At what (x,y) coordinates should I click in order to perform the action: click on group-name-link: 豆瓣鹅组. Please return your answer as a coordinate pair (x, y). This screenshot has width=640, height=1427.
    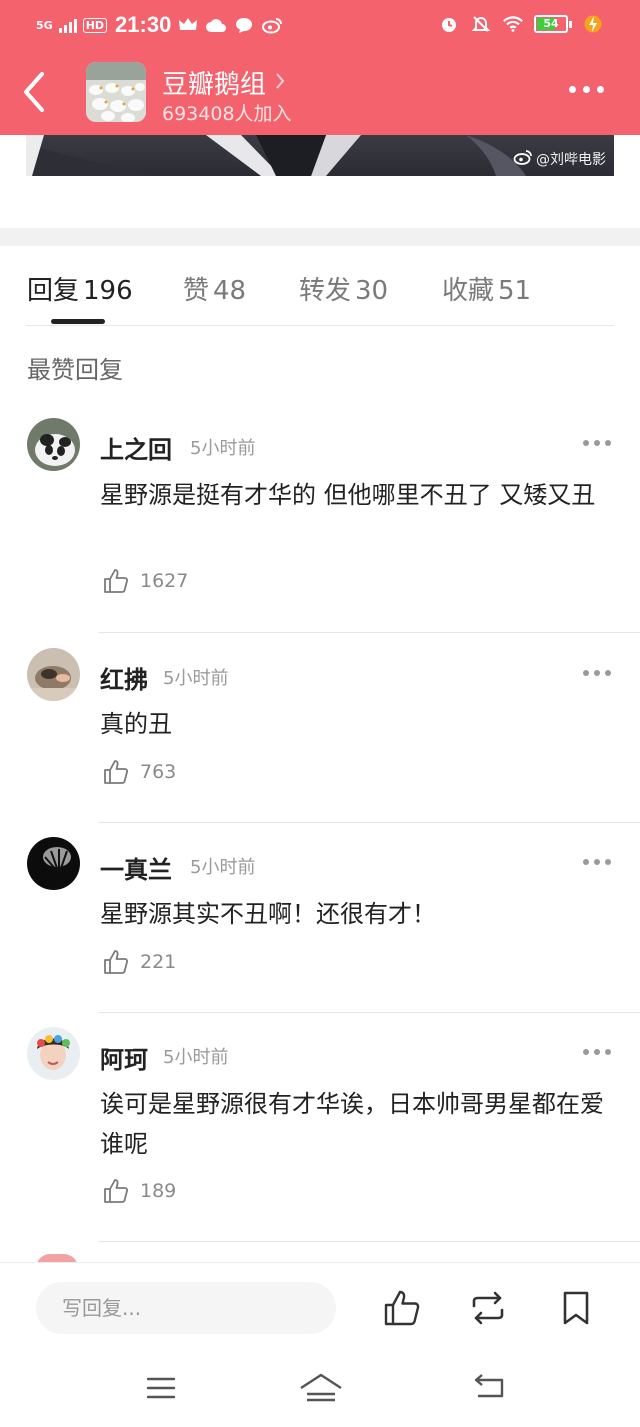
    Looking at the image, I should click on (224, 82).